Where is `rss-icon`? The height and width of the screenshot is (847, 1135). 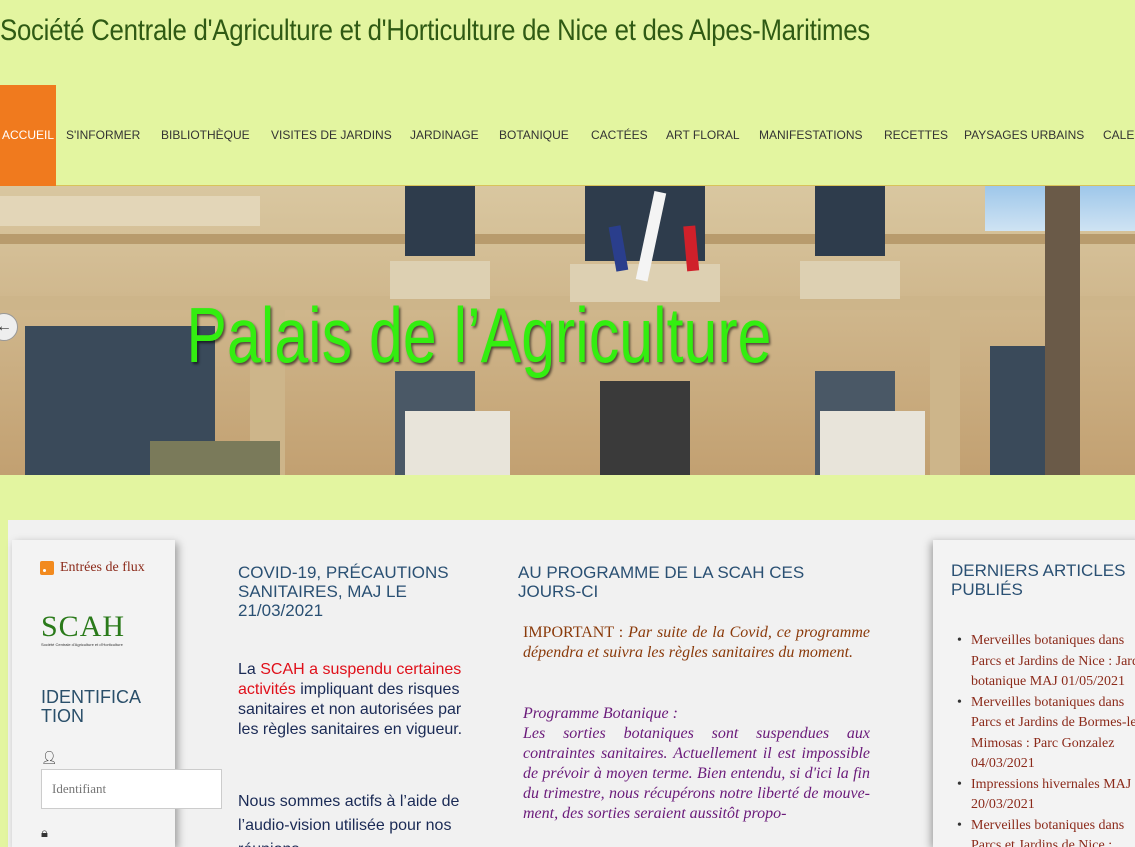
rss-icon is located at coordinates (47, 568).